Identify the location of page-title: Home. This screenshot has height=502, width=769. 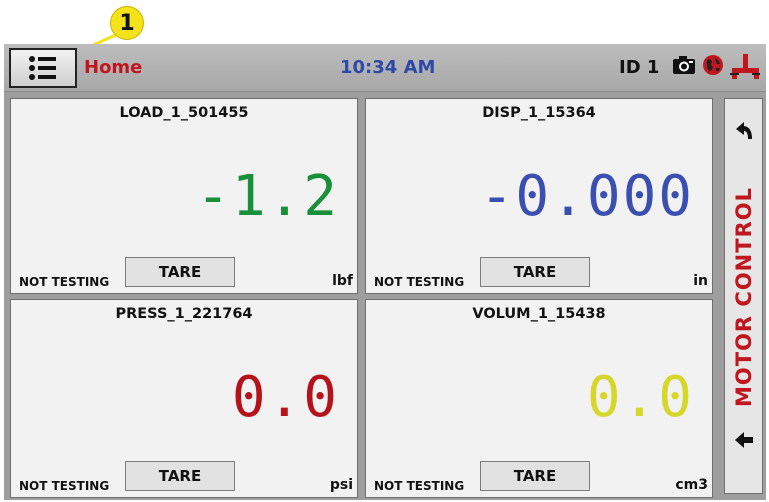
(113, 67).